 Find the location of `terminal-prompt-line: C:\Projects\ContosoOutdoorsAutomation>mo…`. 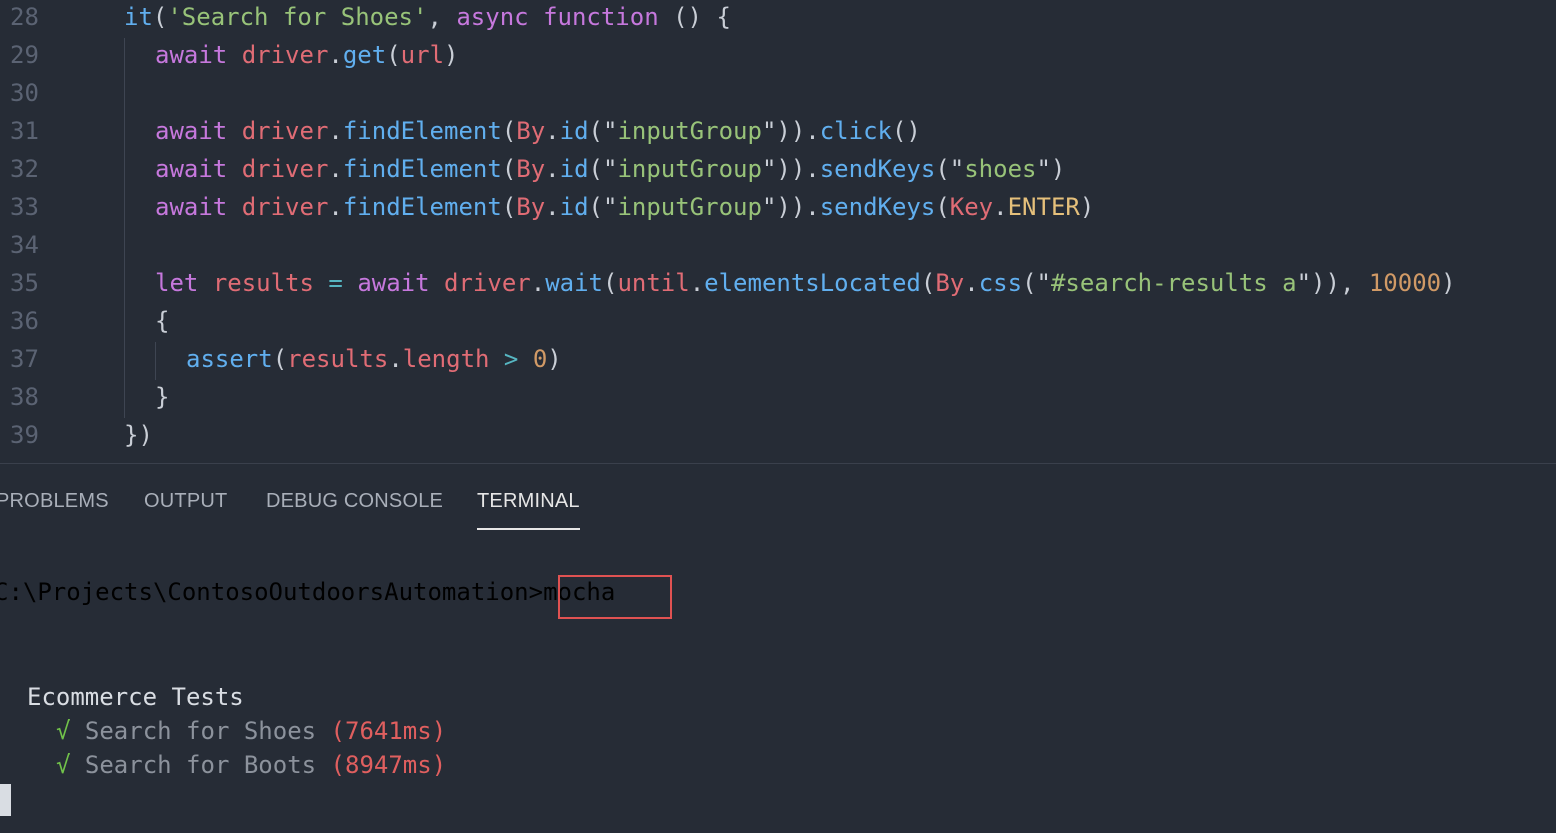

terminal-prompt-line: C:\Projects\ContosoOutdoorsAutomation>mo… is located at coordinates (307, 592).